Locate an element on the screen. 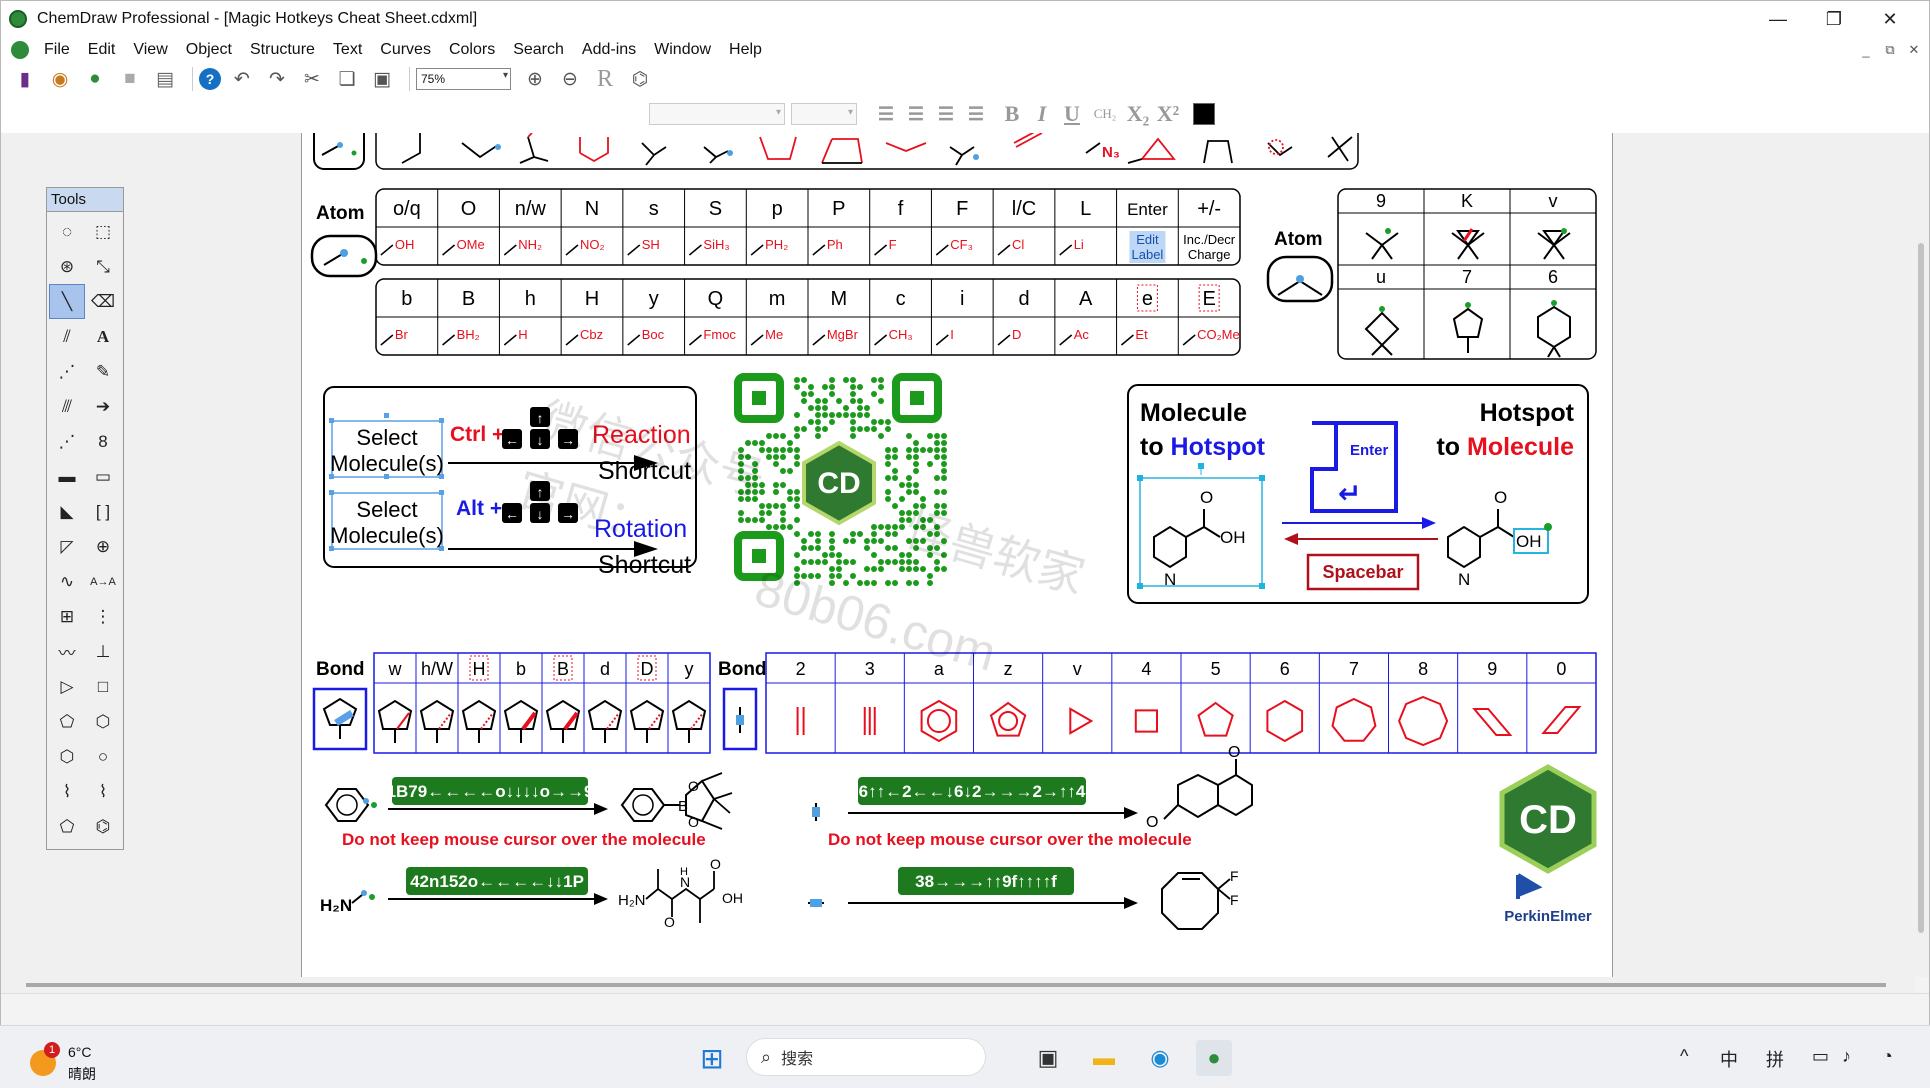 The height and width of the screenshot is (1088, 1930). horizontal-scrollbar is located at coordinates (958, 985).